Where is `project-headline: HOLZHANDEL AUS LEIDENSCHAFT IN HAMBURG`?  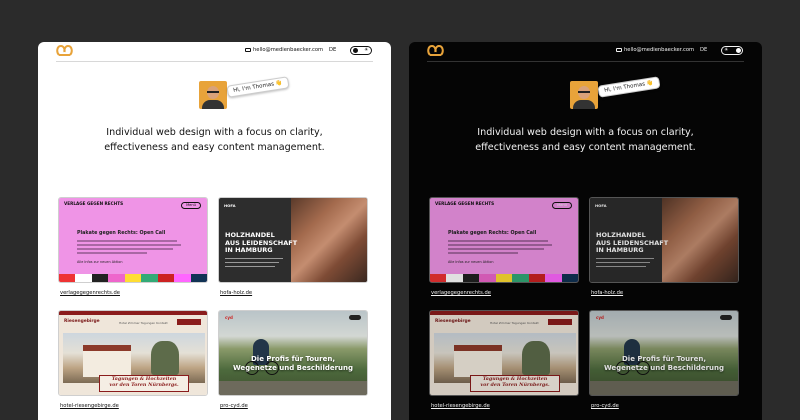 project-headline: HOLZHANDEL AUS LEIDENSCHAFT IN HAMBURG is located at coordinates (261, 242).